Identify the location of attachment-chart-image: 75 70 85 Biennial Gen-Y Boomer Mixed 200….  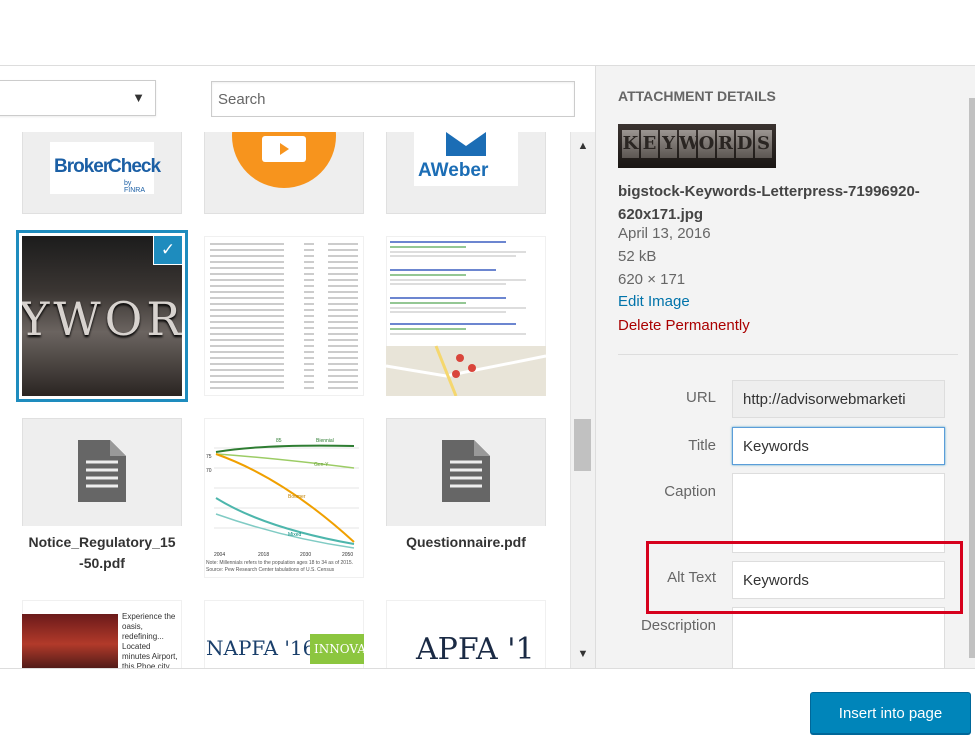
(284, 498).